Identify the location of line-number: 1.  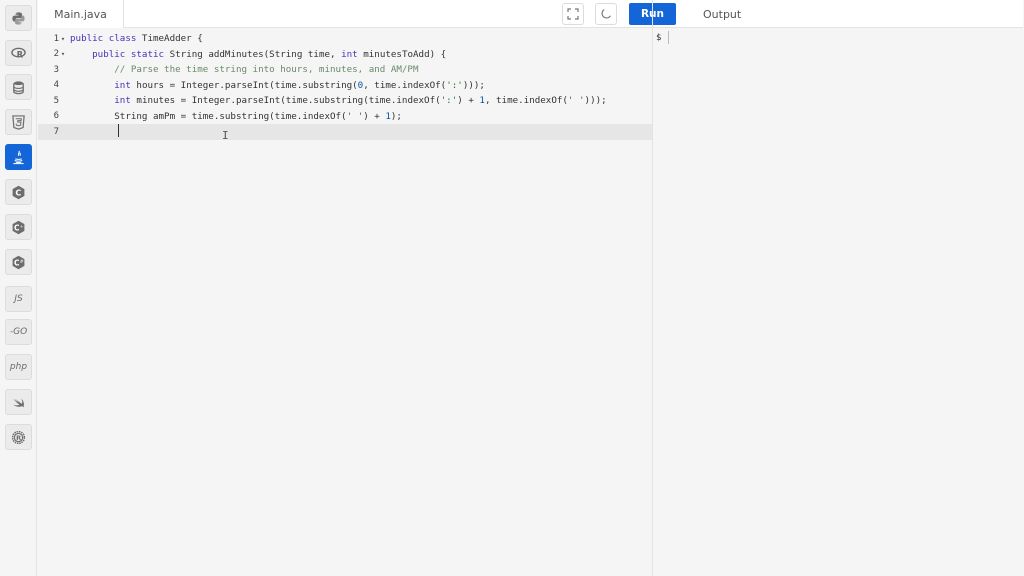
(56, 38).